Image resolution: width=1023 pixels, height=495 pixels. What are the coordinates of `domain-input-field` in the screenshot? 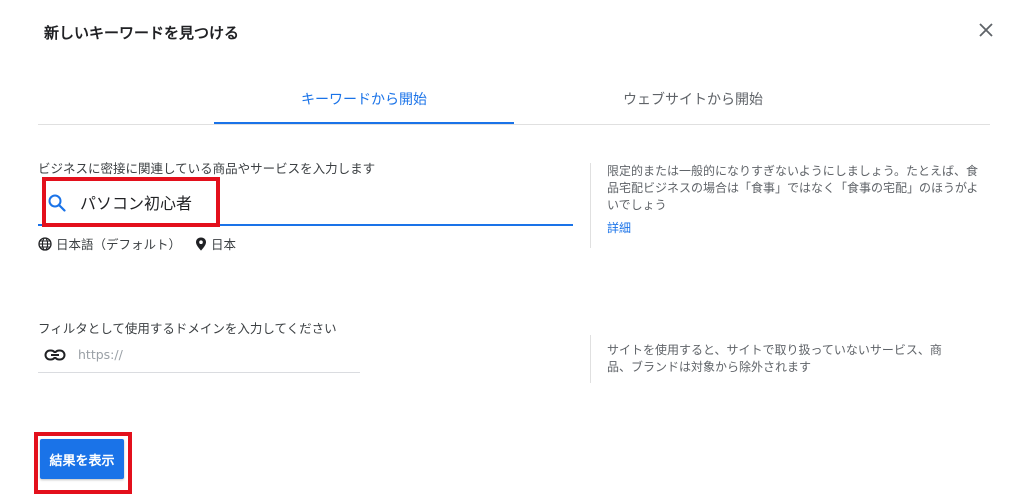 It's located at (199, 356).